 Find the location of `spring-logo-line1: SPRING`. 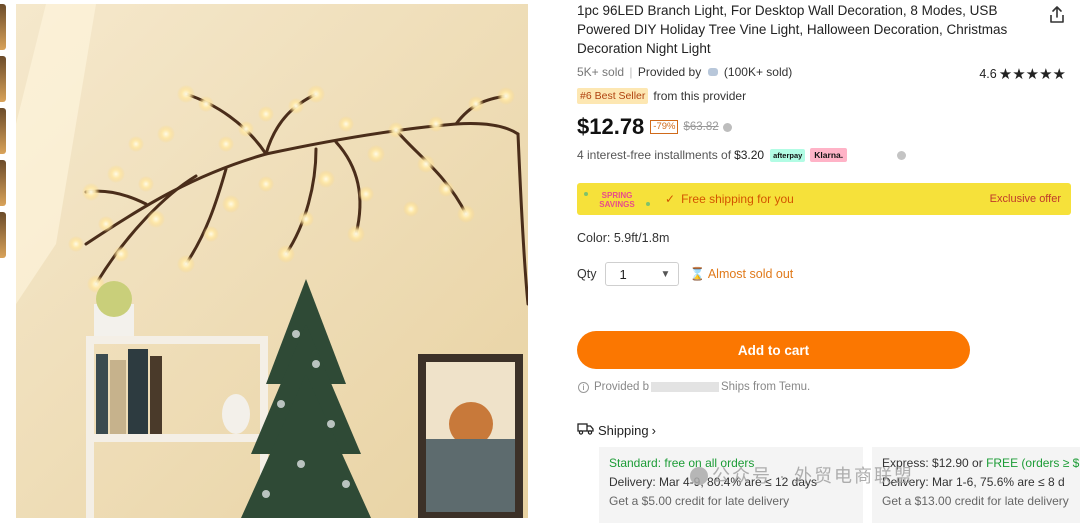

spring-logo-line1: SPRING is located at coordinates (617, 195).